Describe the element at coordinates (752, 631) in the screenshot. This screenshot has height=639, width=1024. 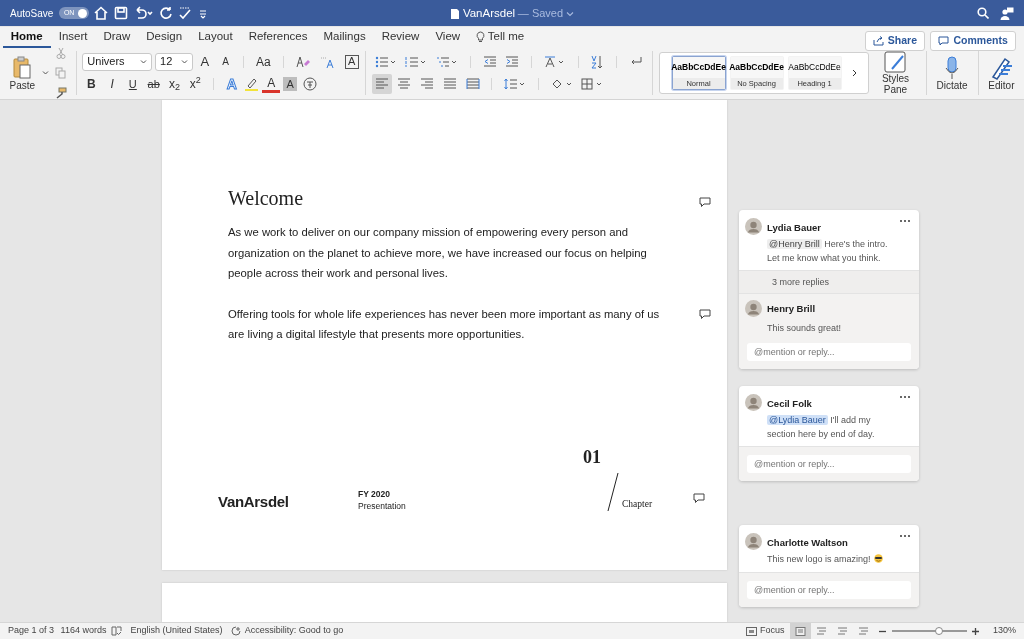
I see `focus-icon` at that location.